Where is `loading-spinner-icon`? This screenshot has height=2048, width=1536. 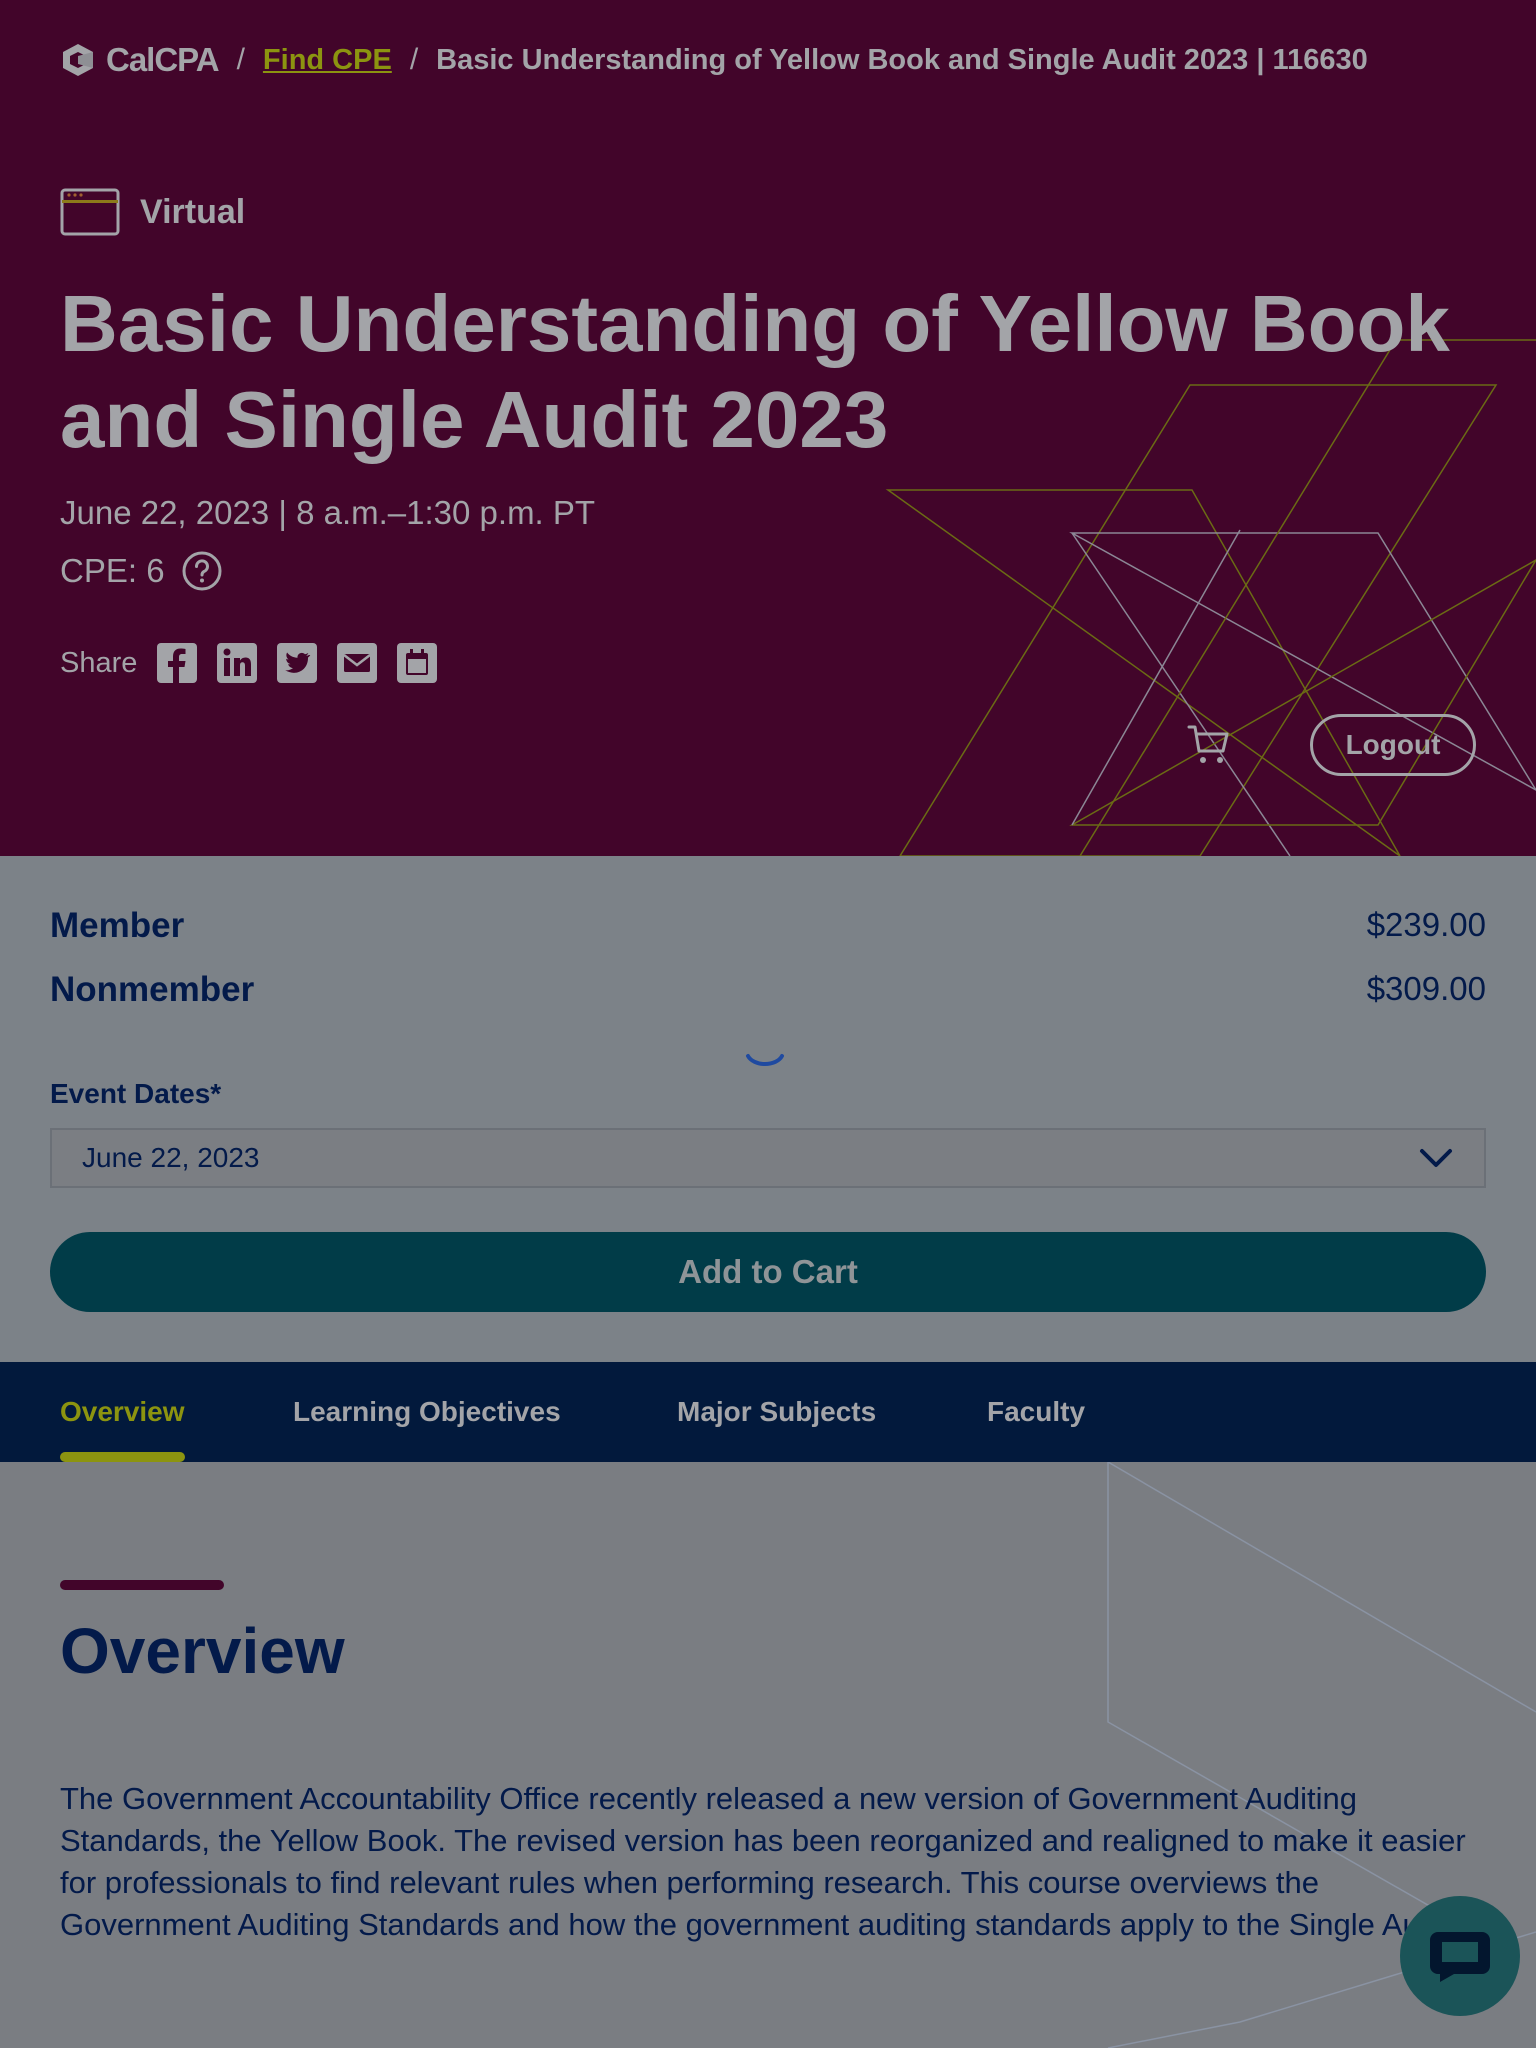 loading-spinner-icon is located at coordinates (765, 1060).